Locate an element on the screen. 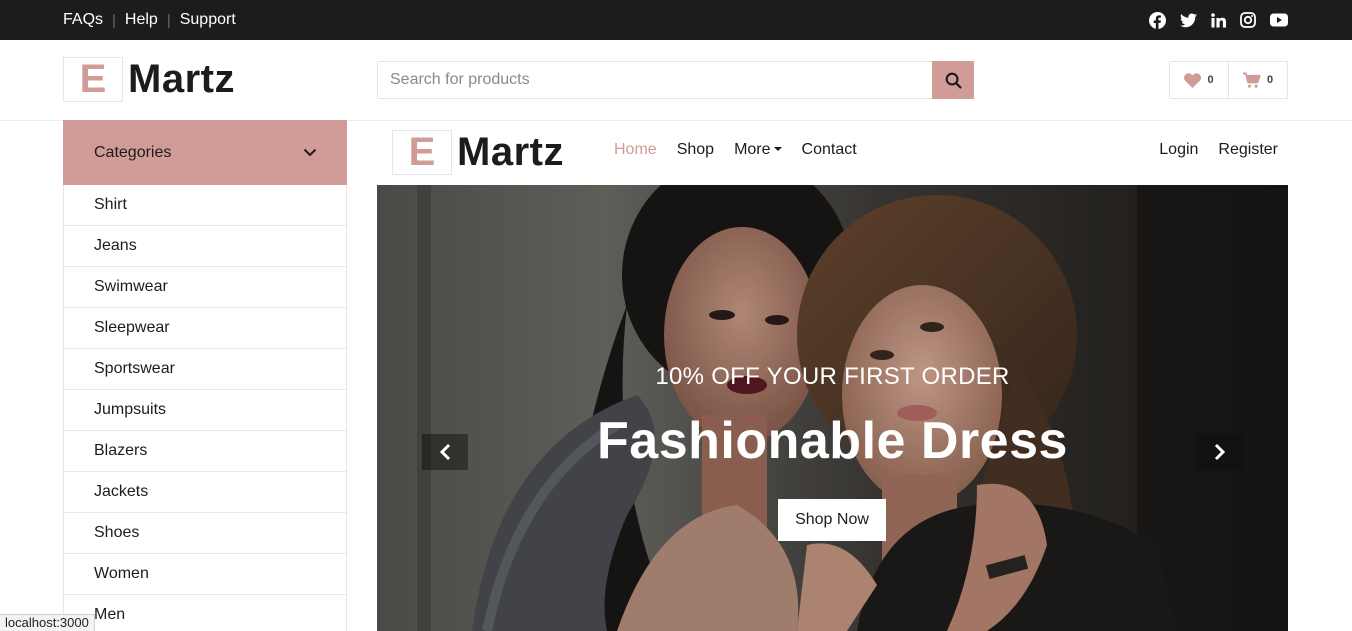 The image size is (1352, 631). nav-contact: Contact is located at coordinates (829, 150).